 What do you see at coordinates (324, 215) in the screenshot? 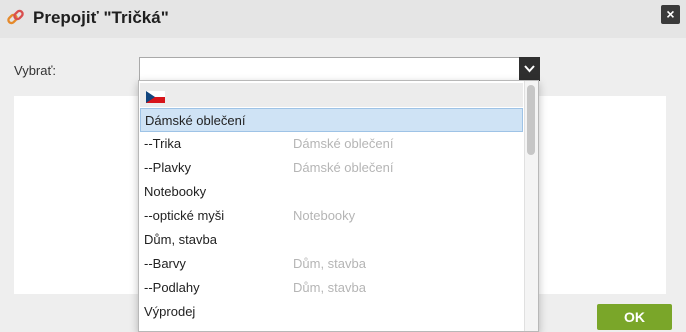
I see `option-parent: Notebooky` at bounding box center [324, 215].